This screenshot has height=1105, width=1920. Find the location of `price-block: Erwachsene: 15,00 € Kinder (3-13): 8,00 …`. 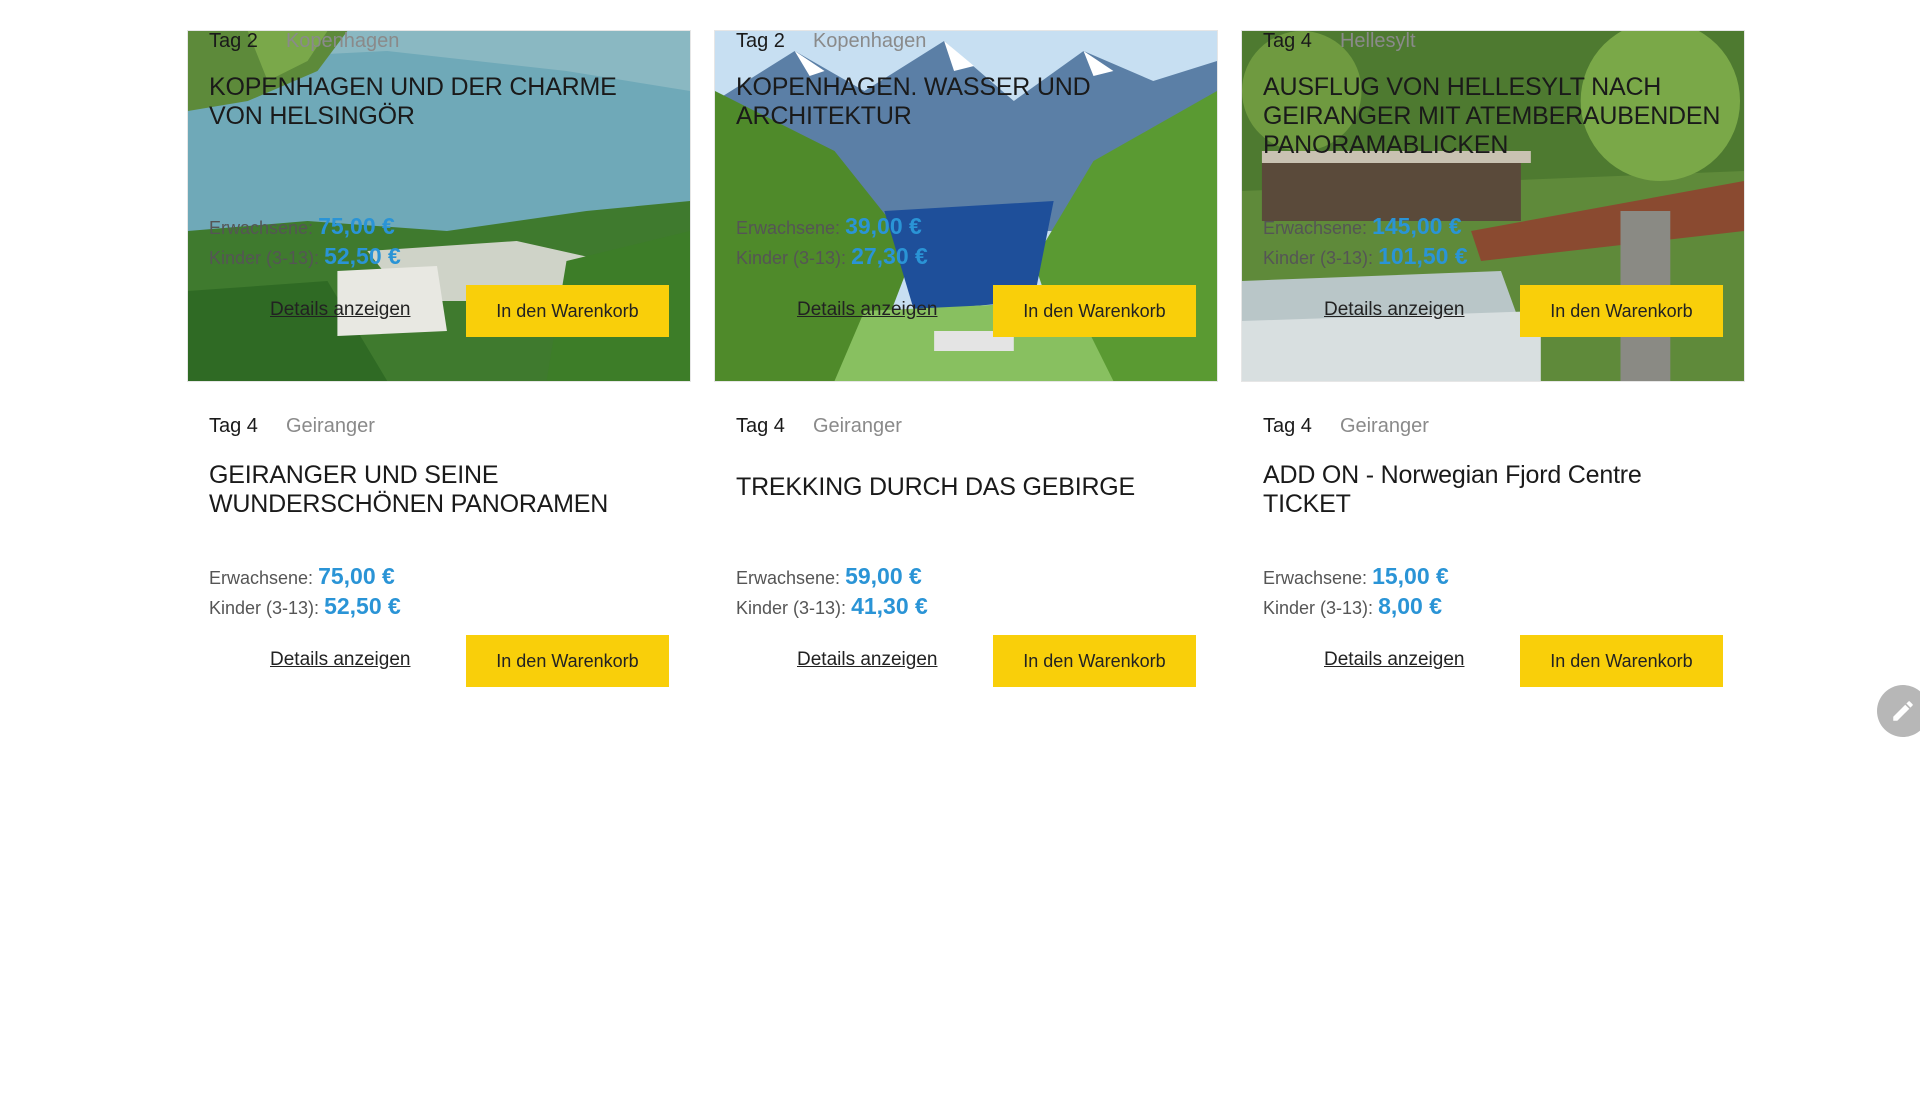

price-block: Erwachsene: 15,00 € Kinder (3-13): 8,00 … is located at coordinates (1356, 591).